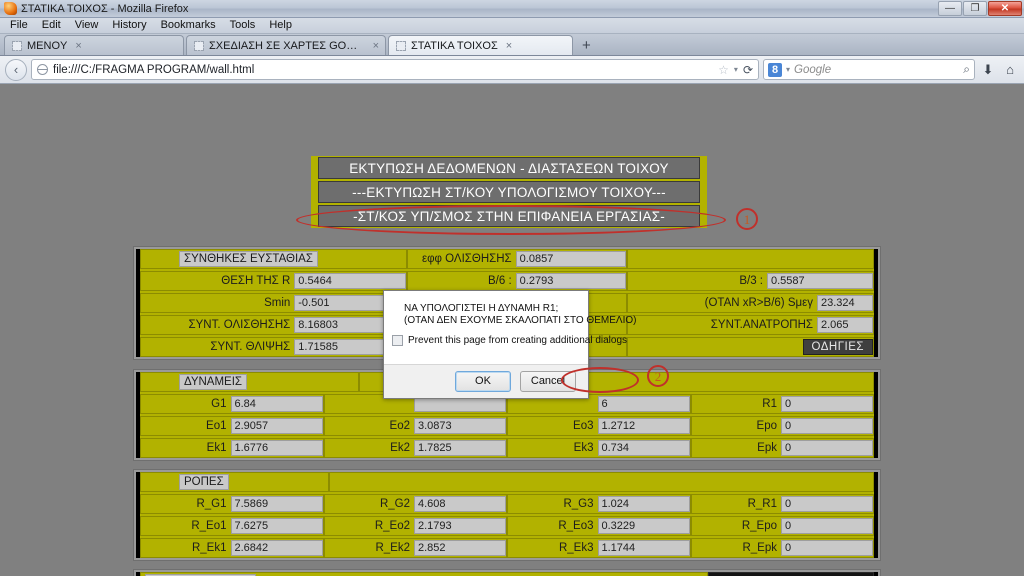 The image size is (1024, 576). What do you see at coordinates (1010, 69) in the screenshot?
I see `home-icon: ⌂` at bounding box center [1010, 69].